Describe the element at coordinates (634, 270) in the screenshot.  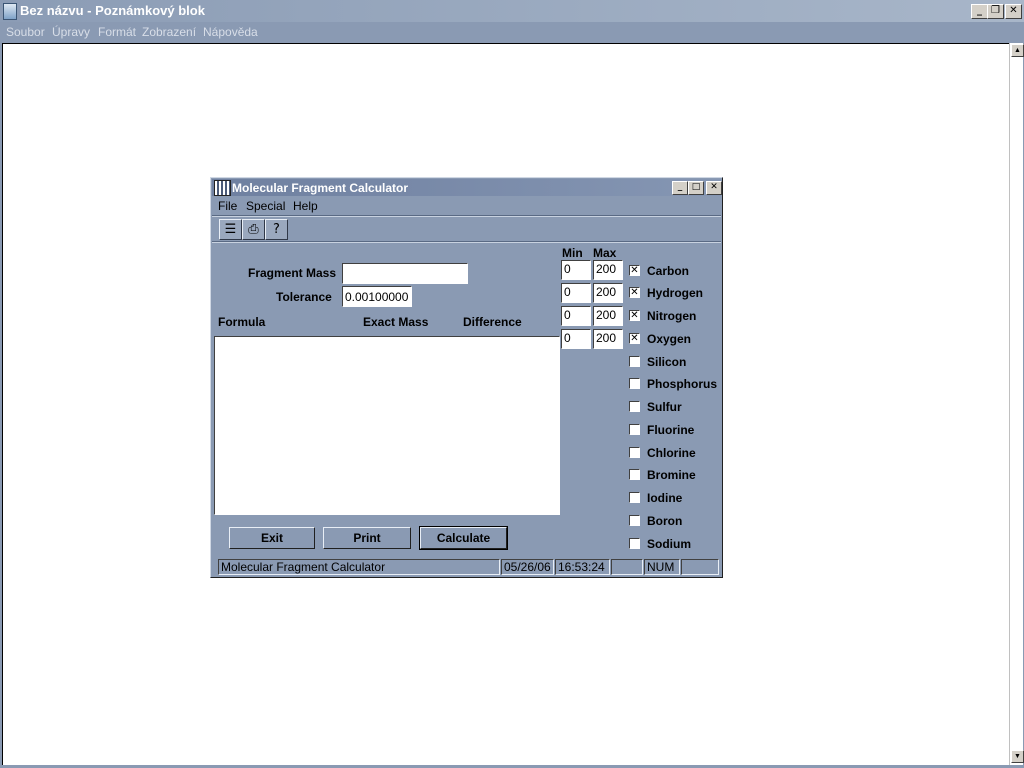
I see `carbon-checkbox: ✕` at that location.